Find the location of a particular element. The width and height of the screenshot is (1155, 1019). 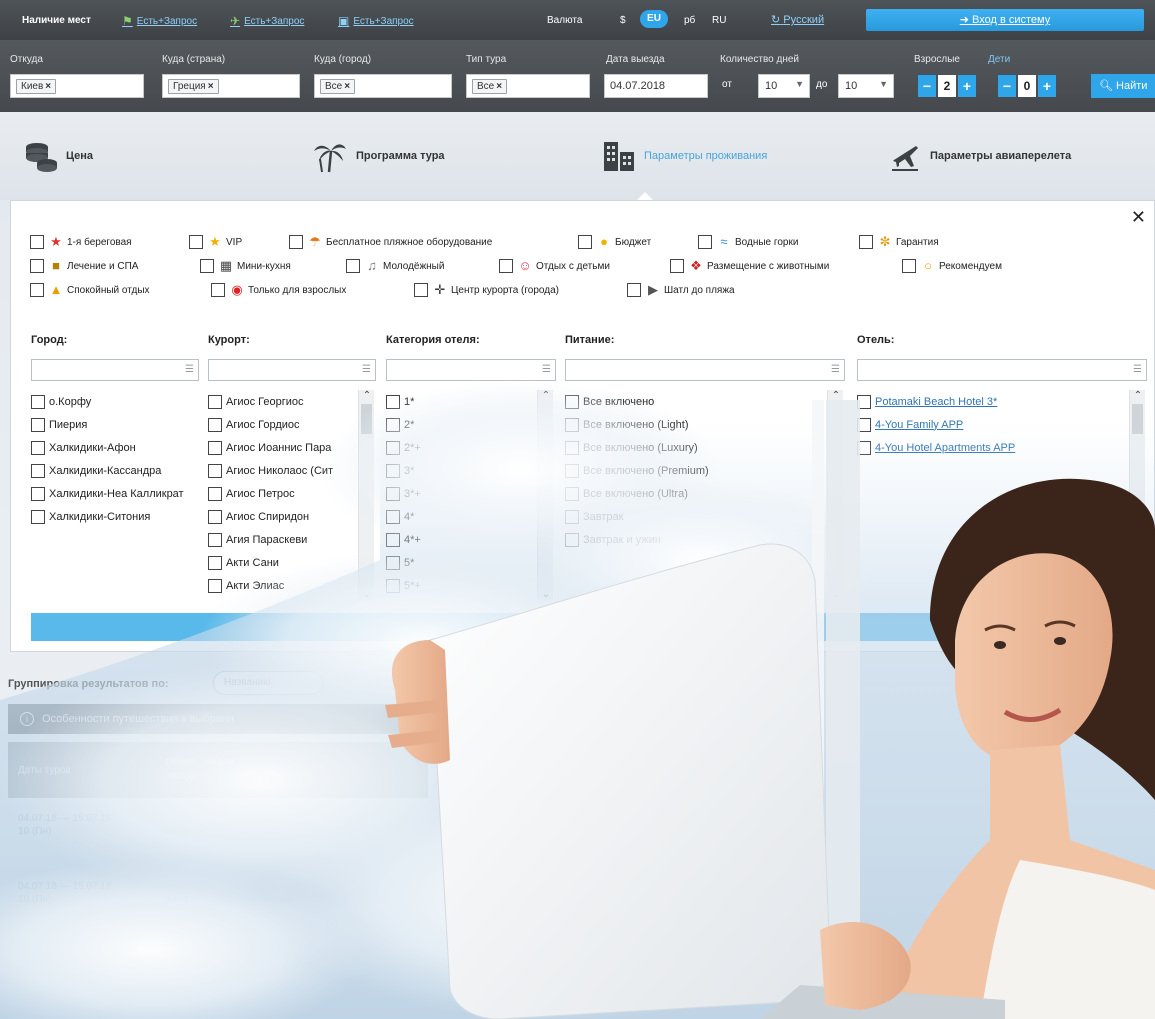

list-item: 5*+ is located at coordinates (456, 585).